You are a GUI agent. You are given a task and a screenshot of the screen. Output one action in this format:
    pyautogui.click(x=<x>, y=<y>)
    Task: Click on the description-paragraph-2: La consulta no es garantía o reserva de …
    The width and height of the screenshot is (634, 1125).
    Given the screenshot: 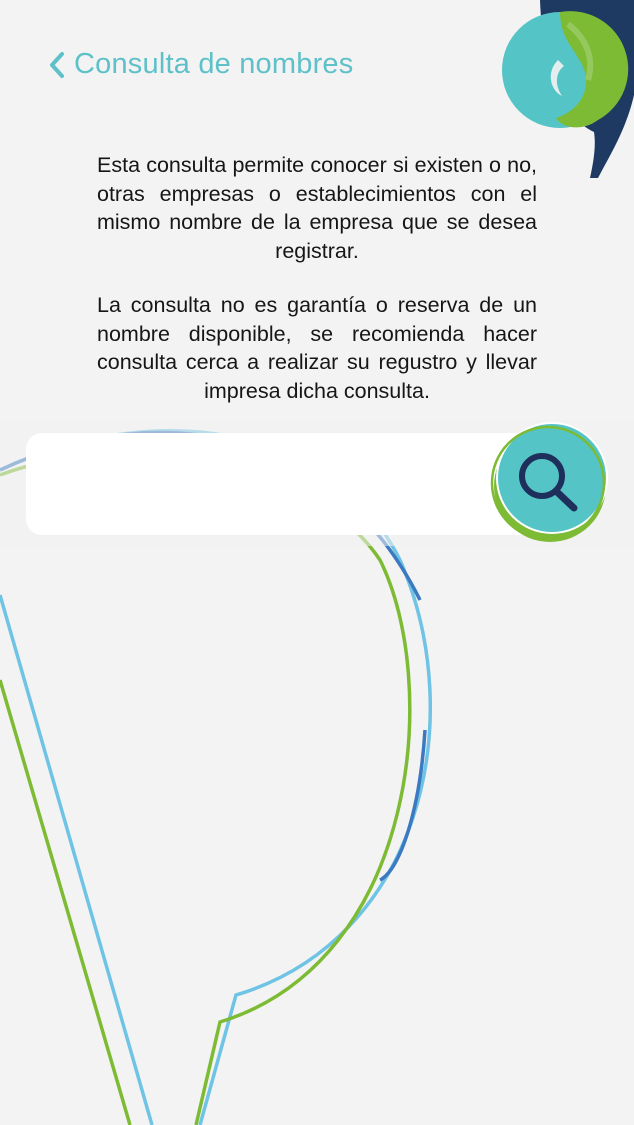 What is the action you would take?
    pyautogui.click(x=317, y=348)
    